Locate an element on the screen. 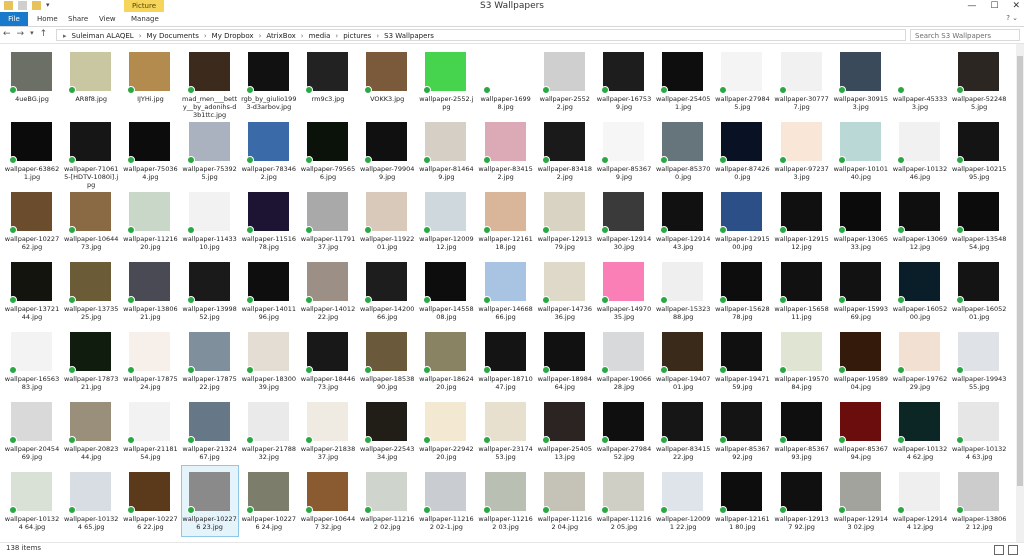  file-item: wallpaper-753925.jpg is located at coordinates (210, 151).